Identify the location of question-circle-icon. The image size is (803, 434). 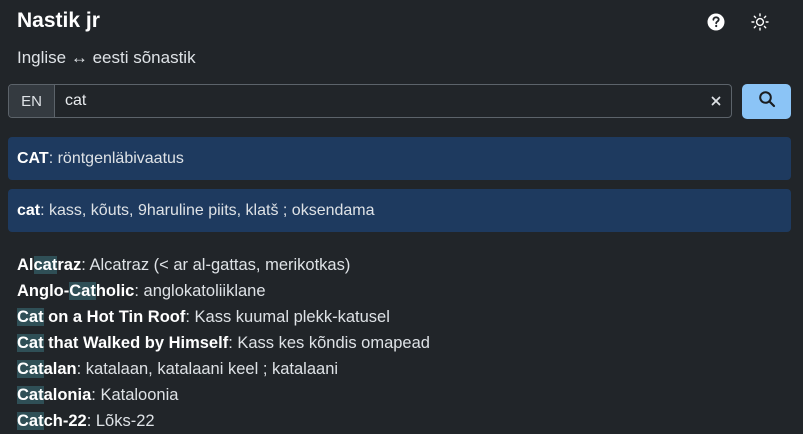
(716, 22).